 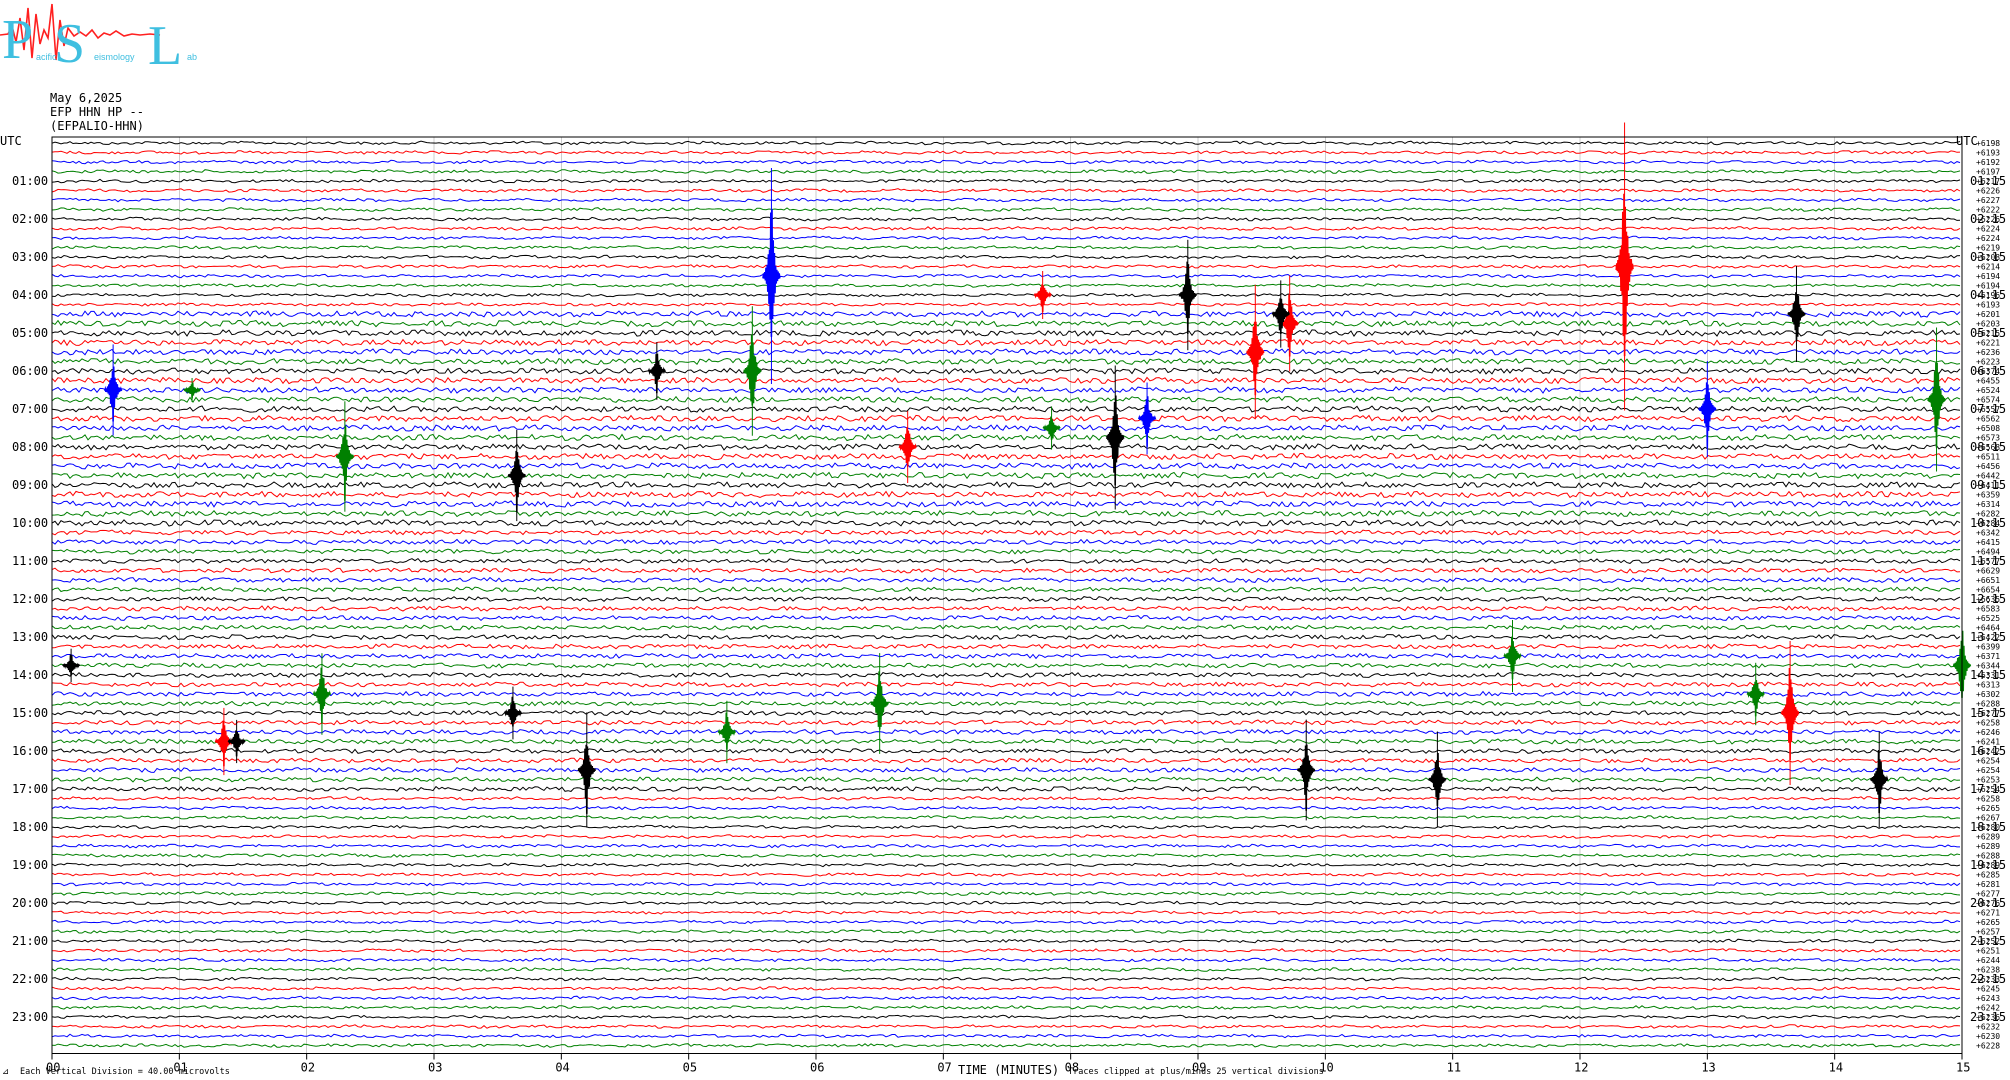 I want to click on offset-label: +6253, so click(x=1988, y=780).